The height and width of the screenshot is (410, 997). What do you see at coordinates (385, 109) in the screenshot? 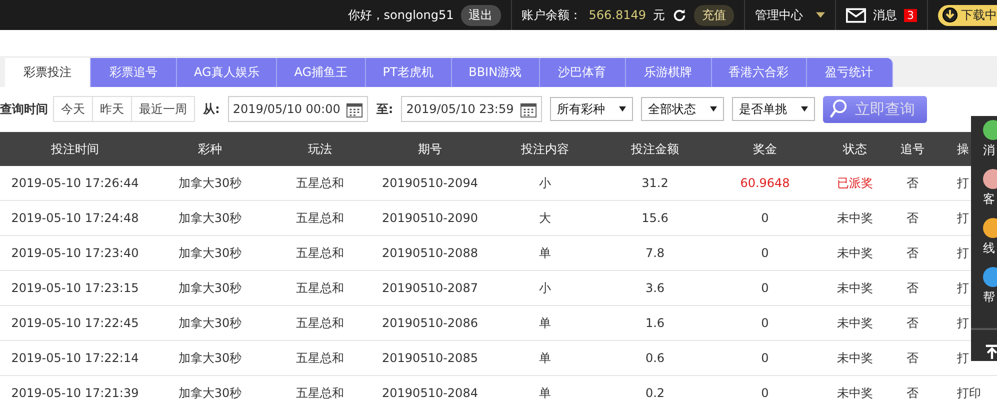
I see `to-label: 至:` at bounding box center [385, 109].